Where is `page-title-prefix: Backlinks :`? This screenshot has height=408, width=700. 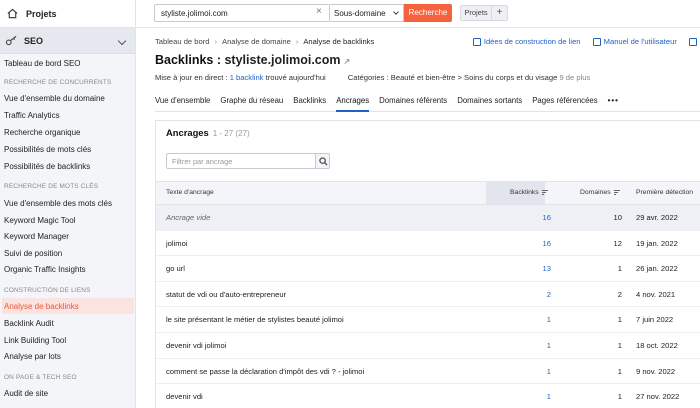
page-title-prefix: Backlinks : is located at coordinates (190, 60).